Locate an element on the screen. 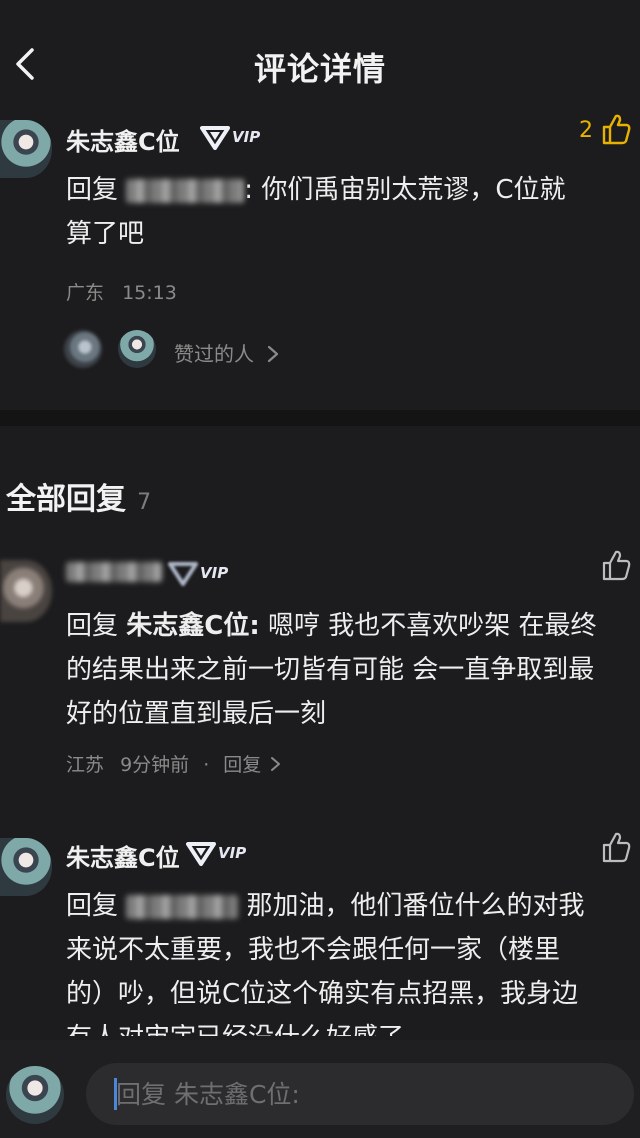  reply-line-3: 的）吵，但说C位这个确实有点招黑，我身边 is located at coordinates (322, 994).